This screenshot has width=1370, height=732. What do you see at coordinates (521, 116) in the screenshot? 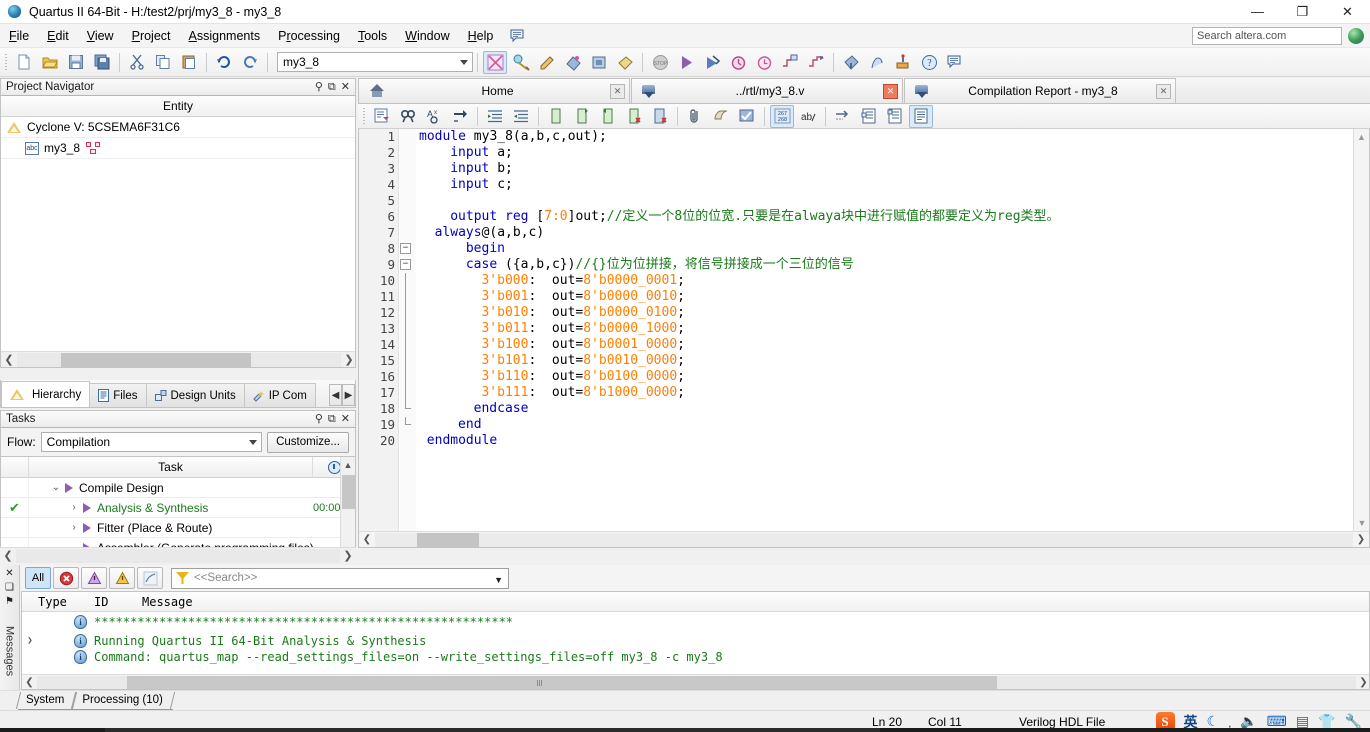
I see `decrease-indent-icon` at bounding box center [521, 116].